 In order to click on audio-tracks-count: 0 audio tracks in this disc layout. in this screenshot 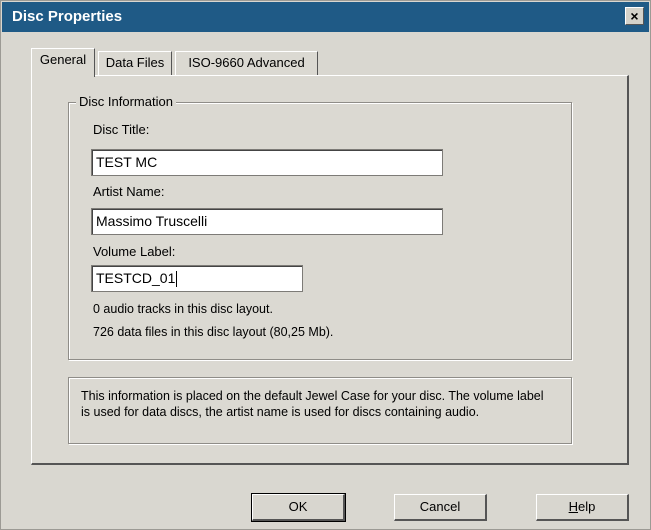, I will do `click(183, 309)`.